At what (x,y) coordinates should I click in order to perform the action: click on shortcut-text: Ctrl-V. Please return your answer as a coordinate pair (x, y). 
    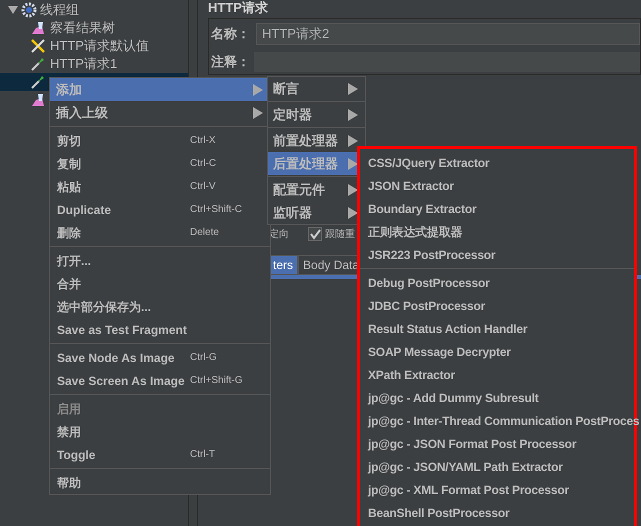
    Looking at the image, I should click on (203, 187).